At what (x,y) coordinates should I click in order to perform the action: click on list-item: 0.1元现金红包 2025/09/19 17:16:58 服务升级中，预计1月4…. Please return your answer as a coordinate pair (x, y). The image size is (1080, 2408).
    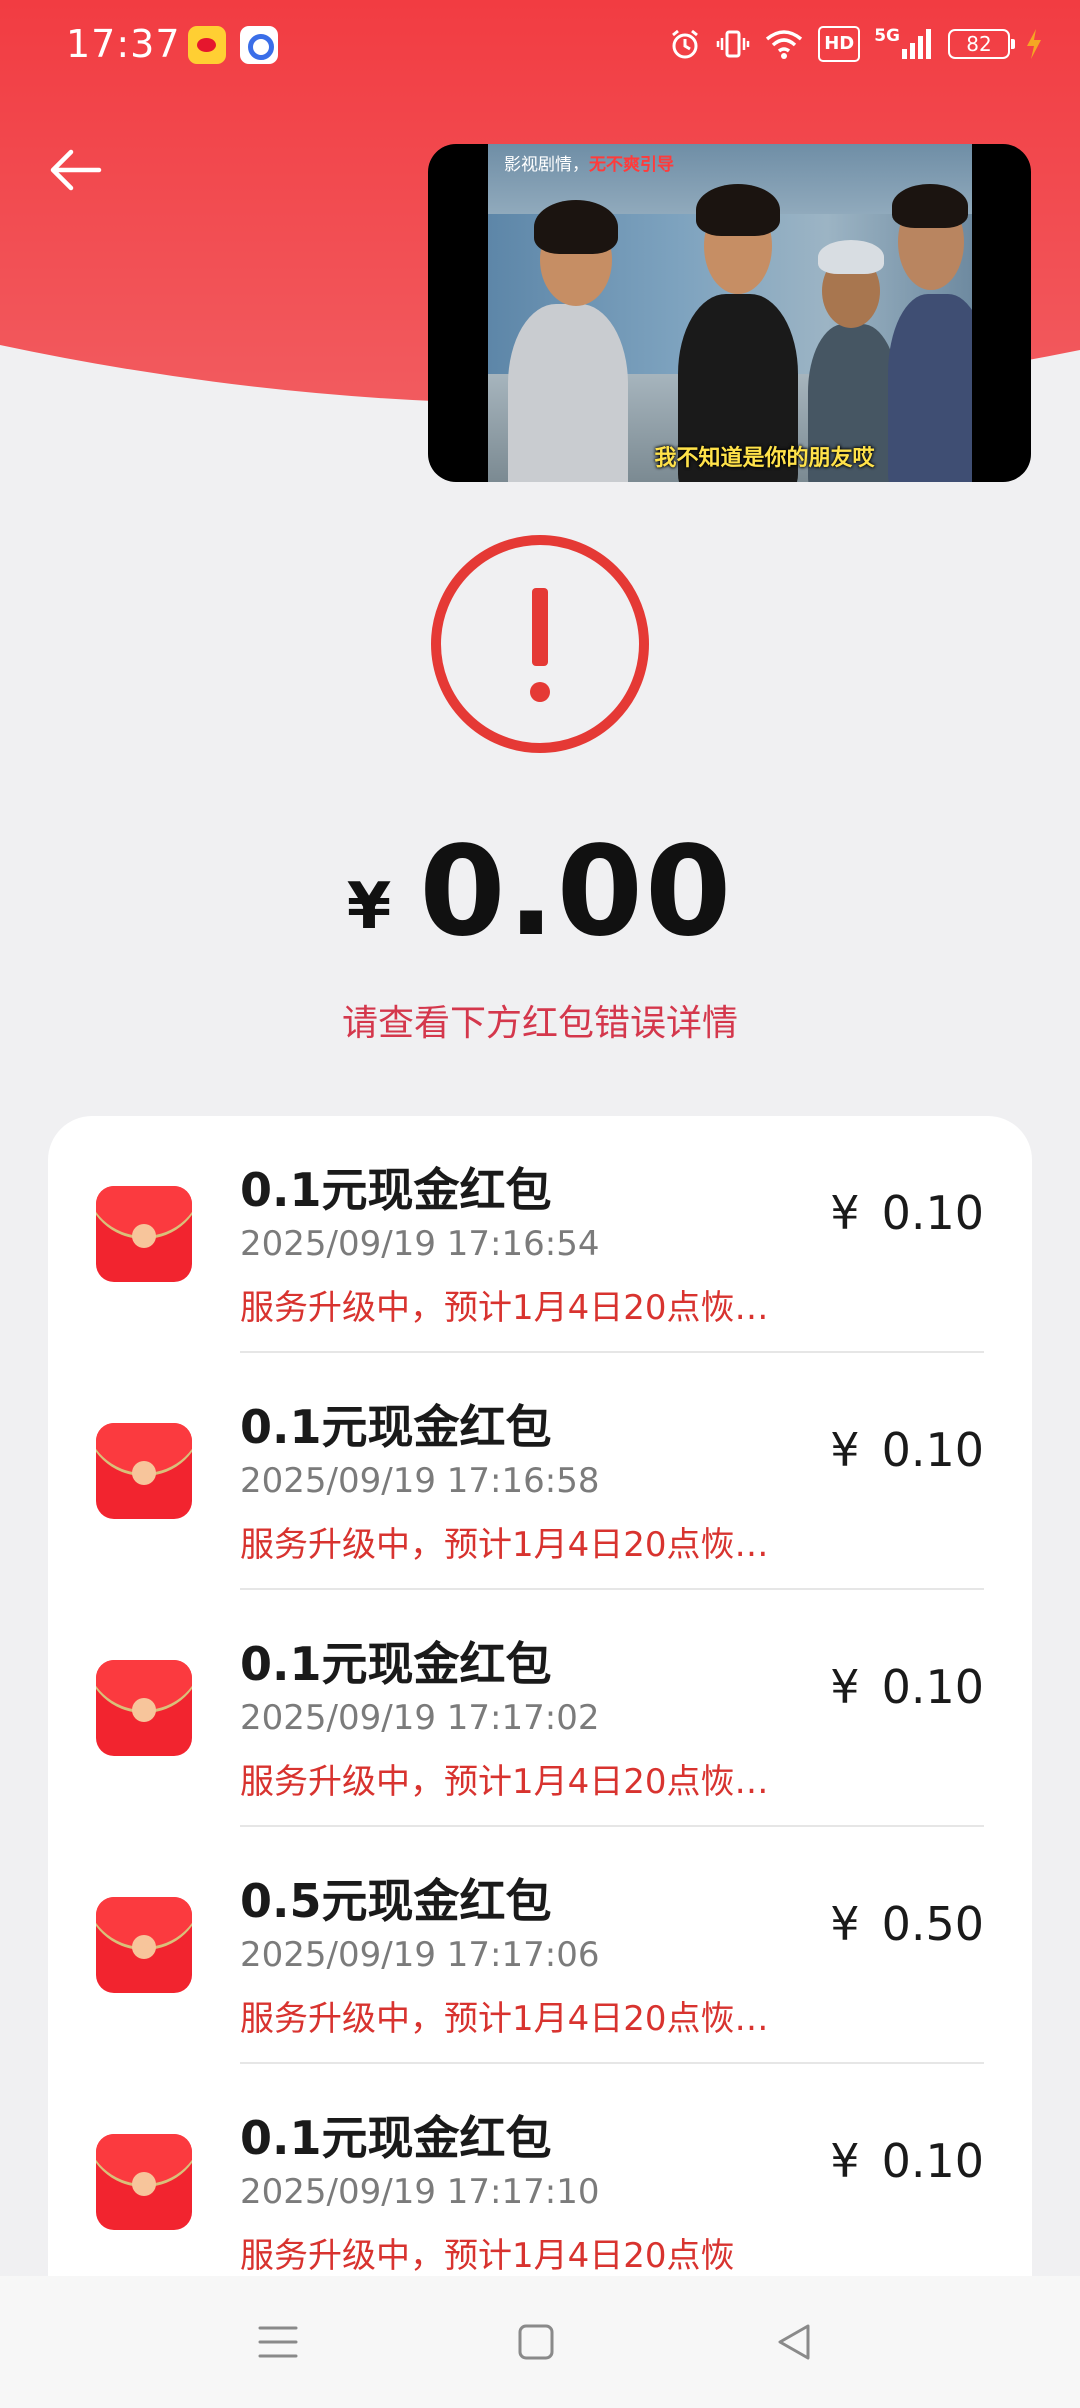
    Looking at the image, I should click on (540, 1471).